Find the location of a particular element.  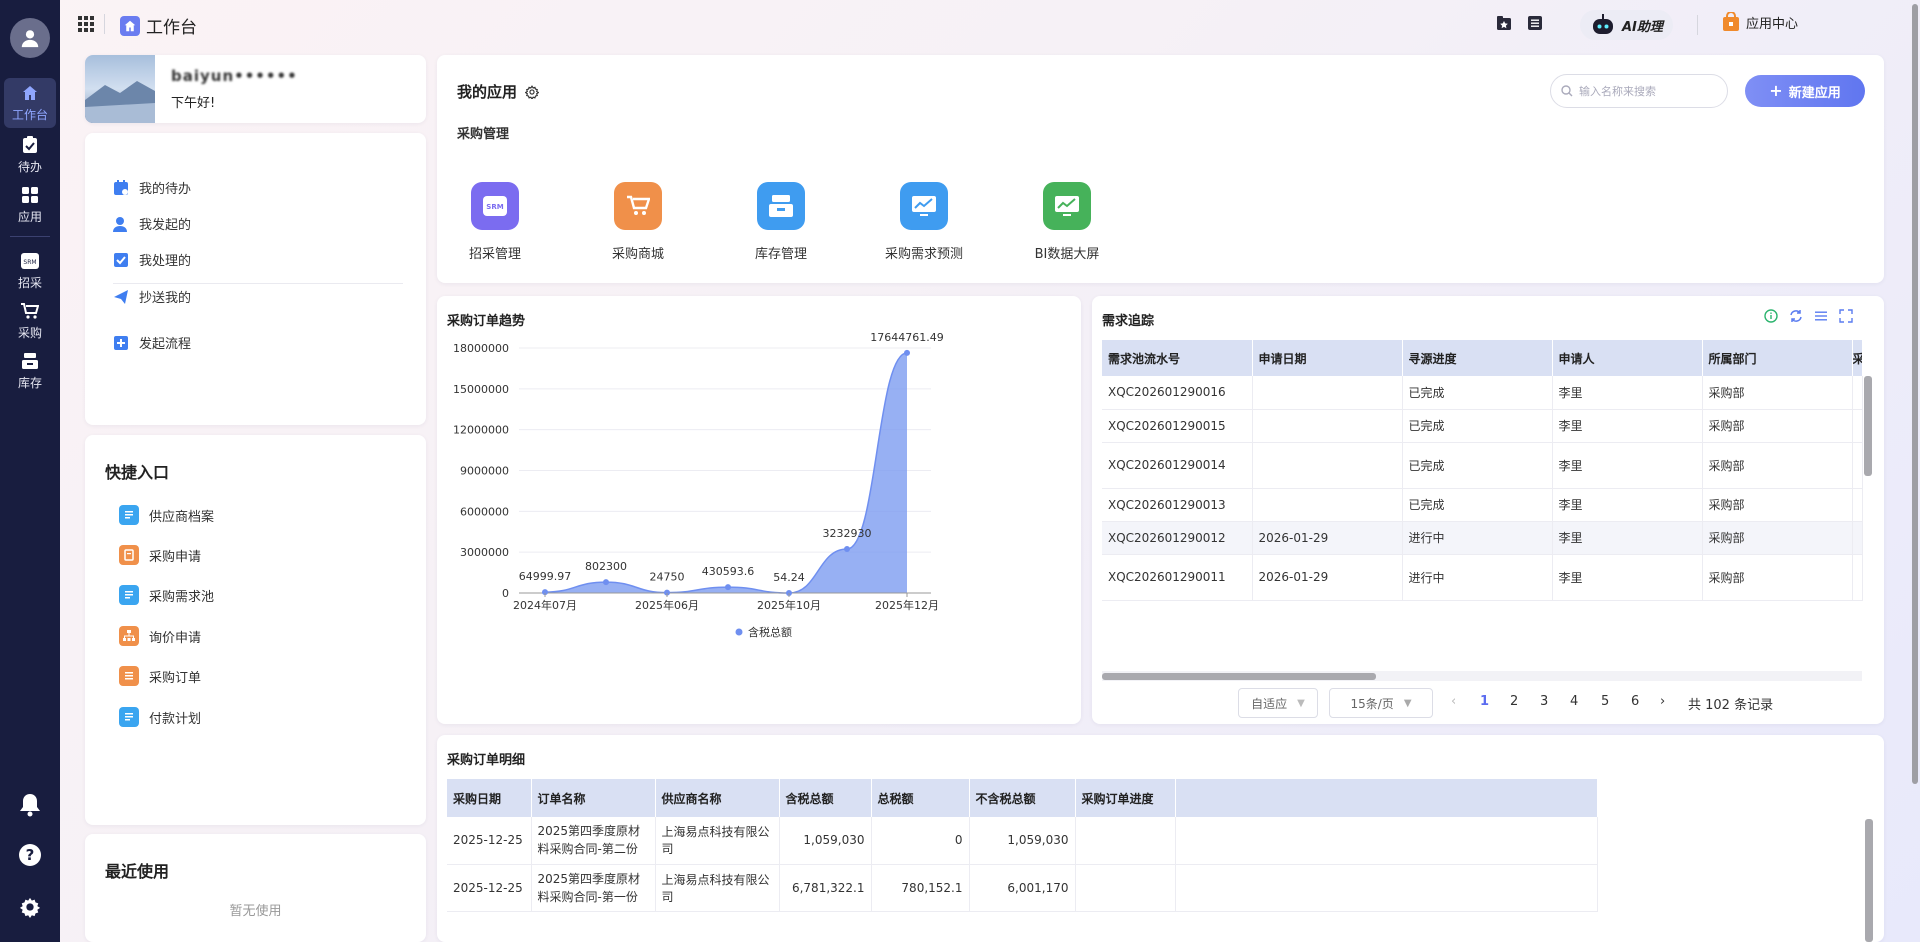

page-scrollbar-thumb is located at coordinates (1915, 394).